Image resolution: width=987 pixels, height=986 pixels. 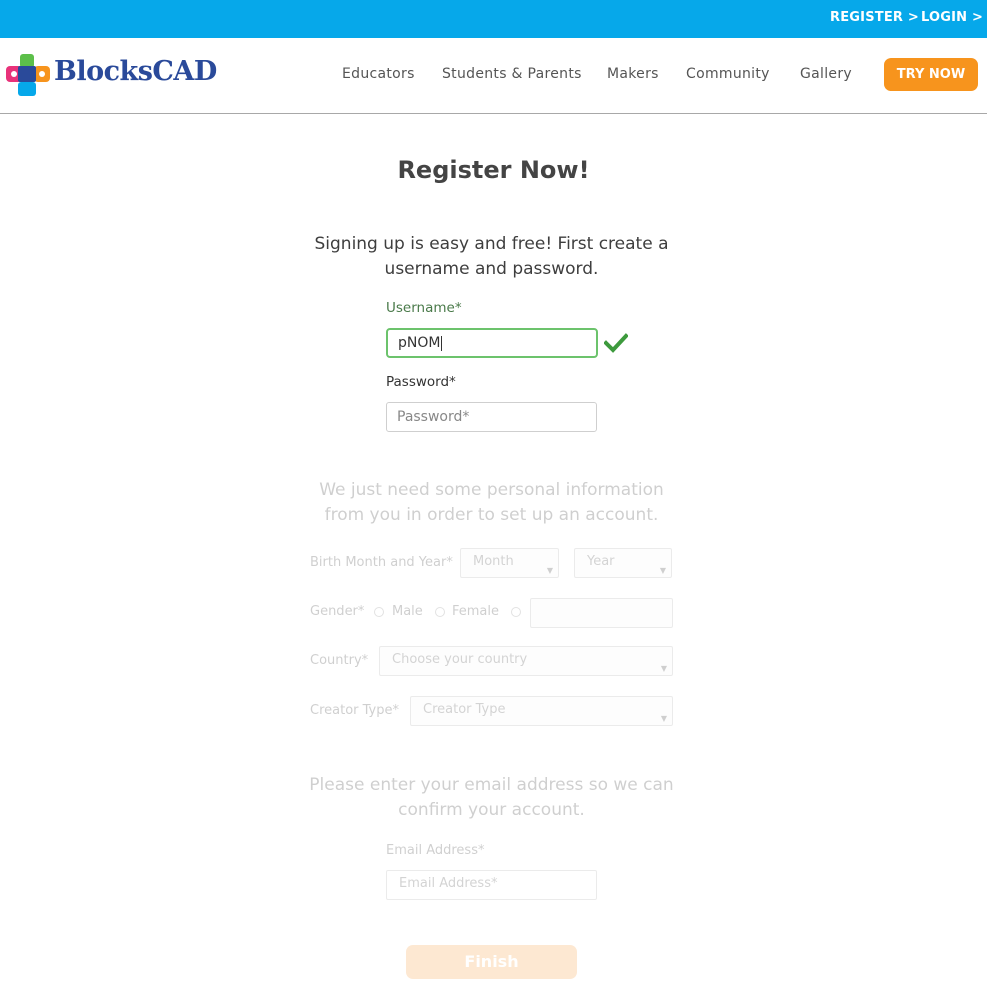 I want to click on password-input: Password*, so click(x=491, y=417).